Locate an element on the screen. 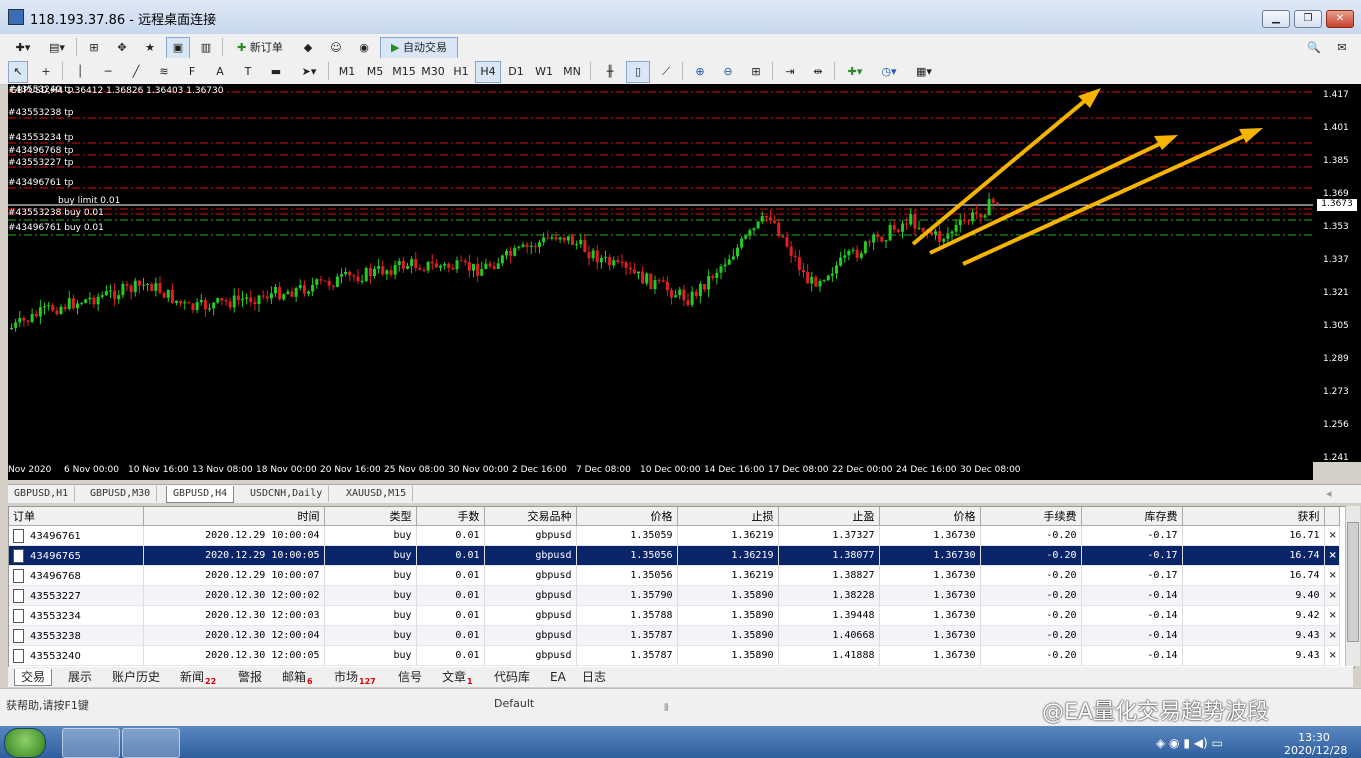  scrollbar-thumb is located at coordinates (1353, 582).